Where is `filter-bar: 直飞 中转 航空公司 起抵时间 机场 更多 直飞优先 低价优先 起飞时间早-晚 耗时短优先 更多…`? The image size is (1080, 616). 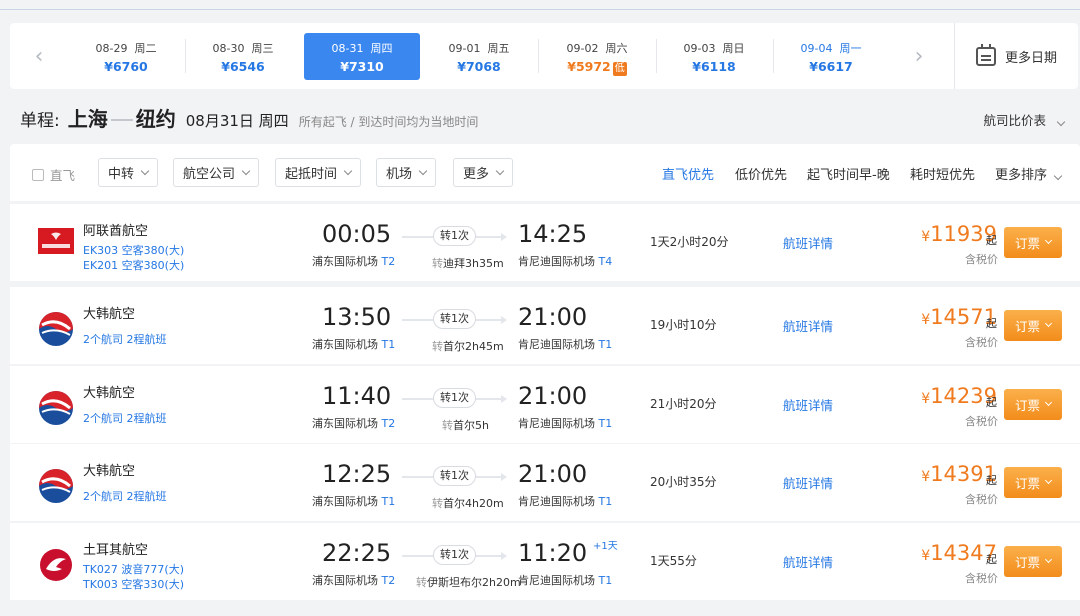 filter-bar: 直飞 中转 航空公司 起抵时间 机场 更多 直飞优先 低价优先 起飞时间早-晚 耗时短优先 更多… is located at coordinates (545, 172).